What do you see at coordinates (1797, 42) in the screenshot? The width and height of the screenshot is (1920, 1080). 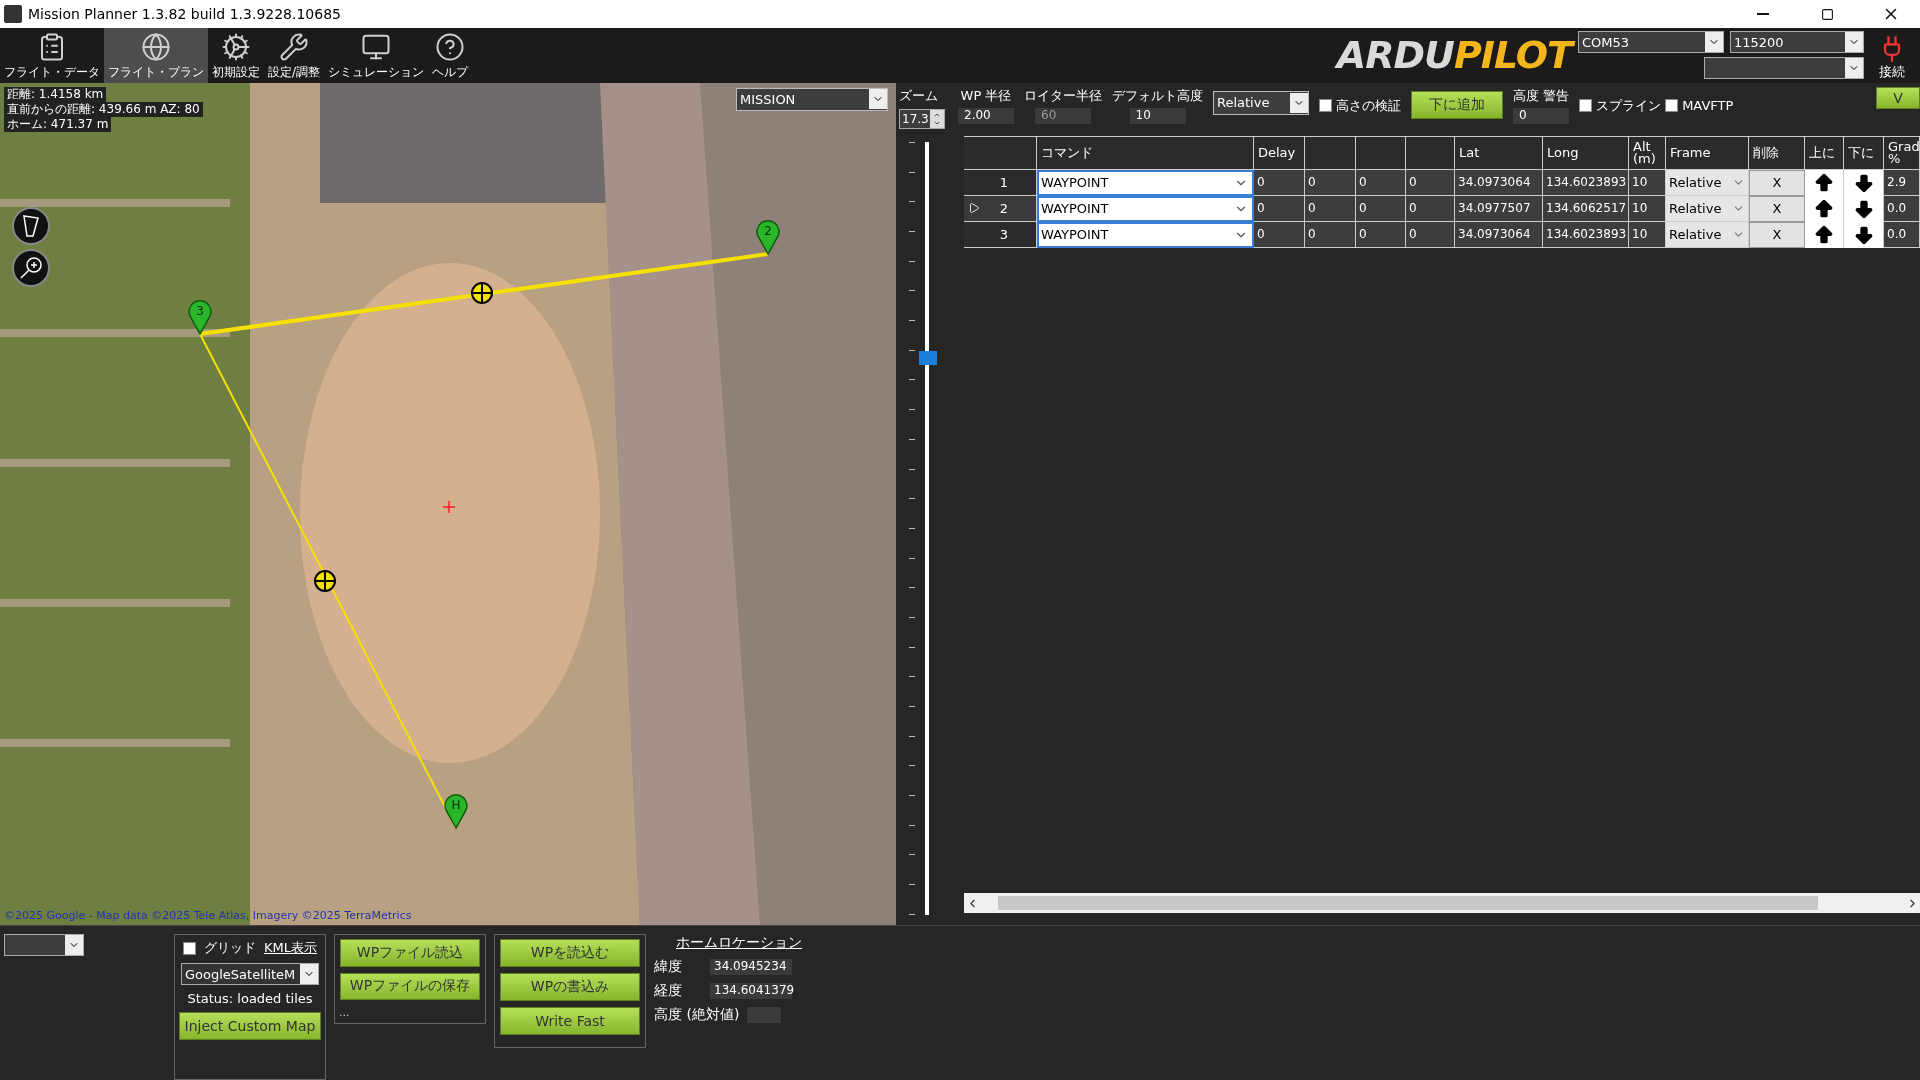 I see `baud-dropdown: 115200` at bounding box center [1797, 42].